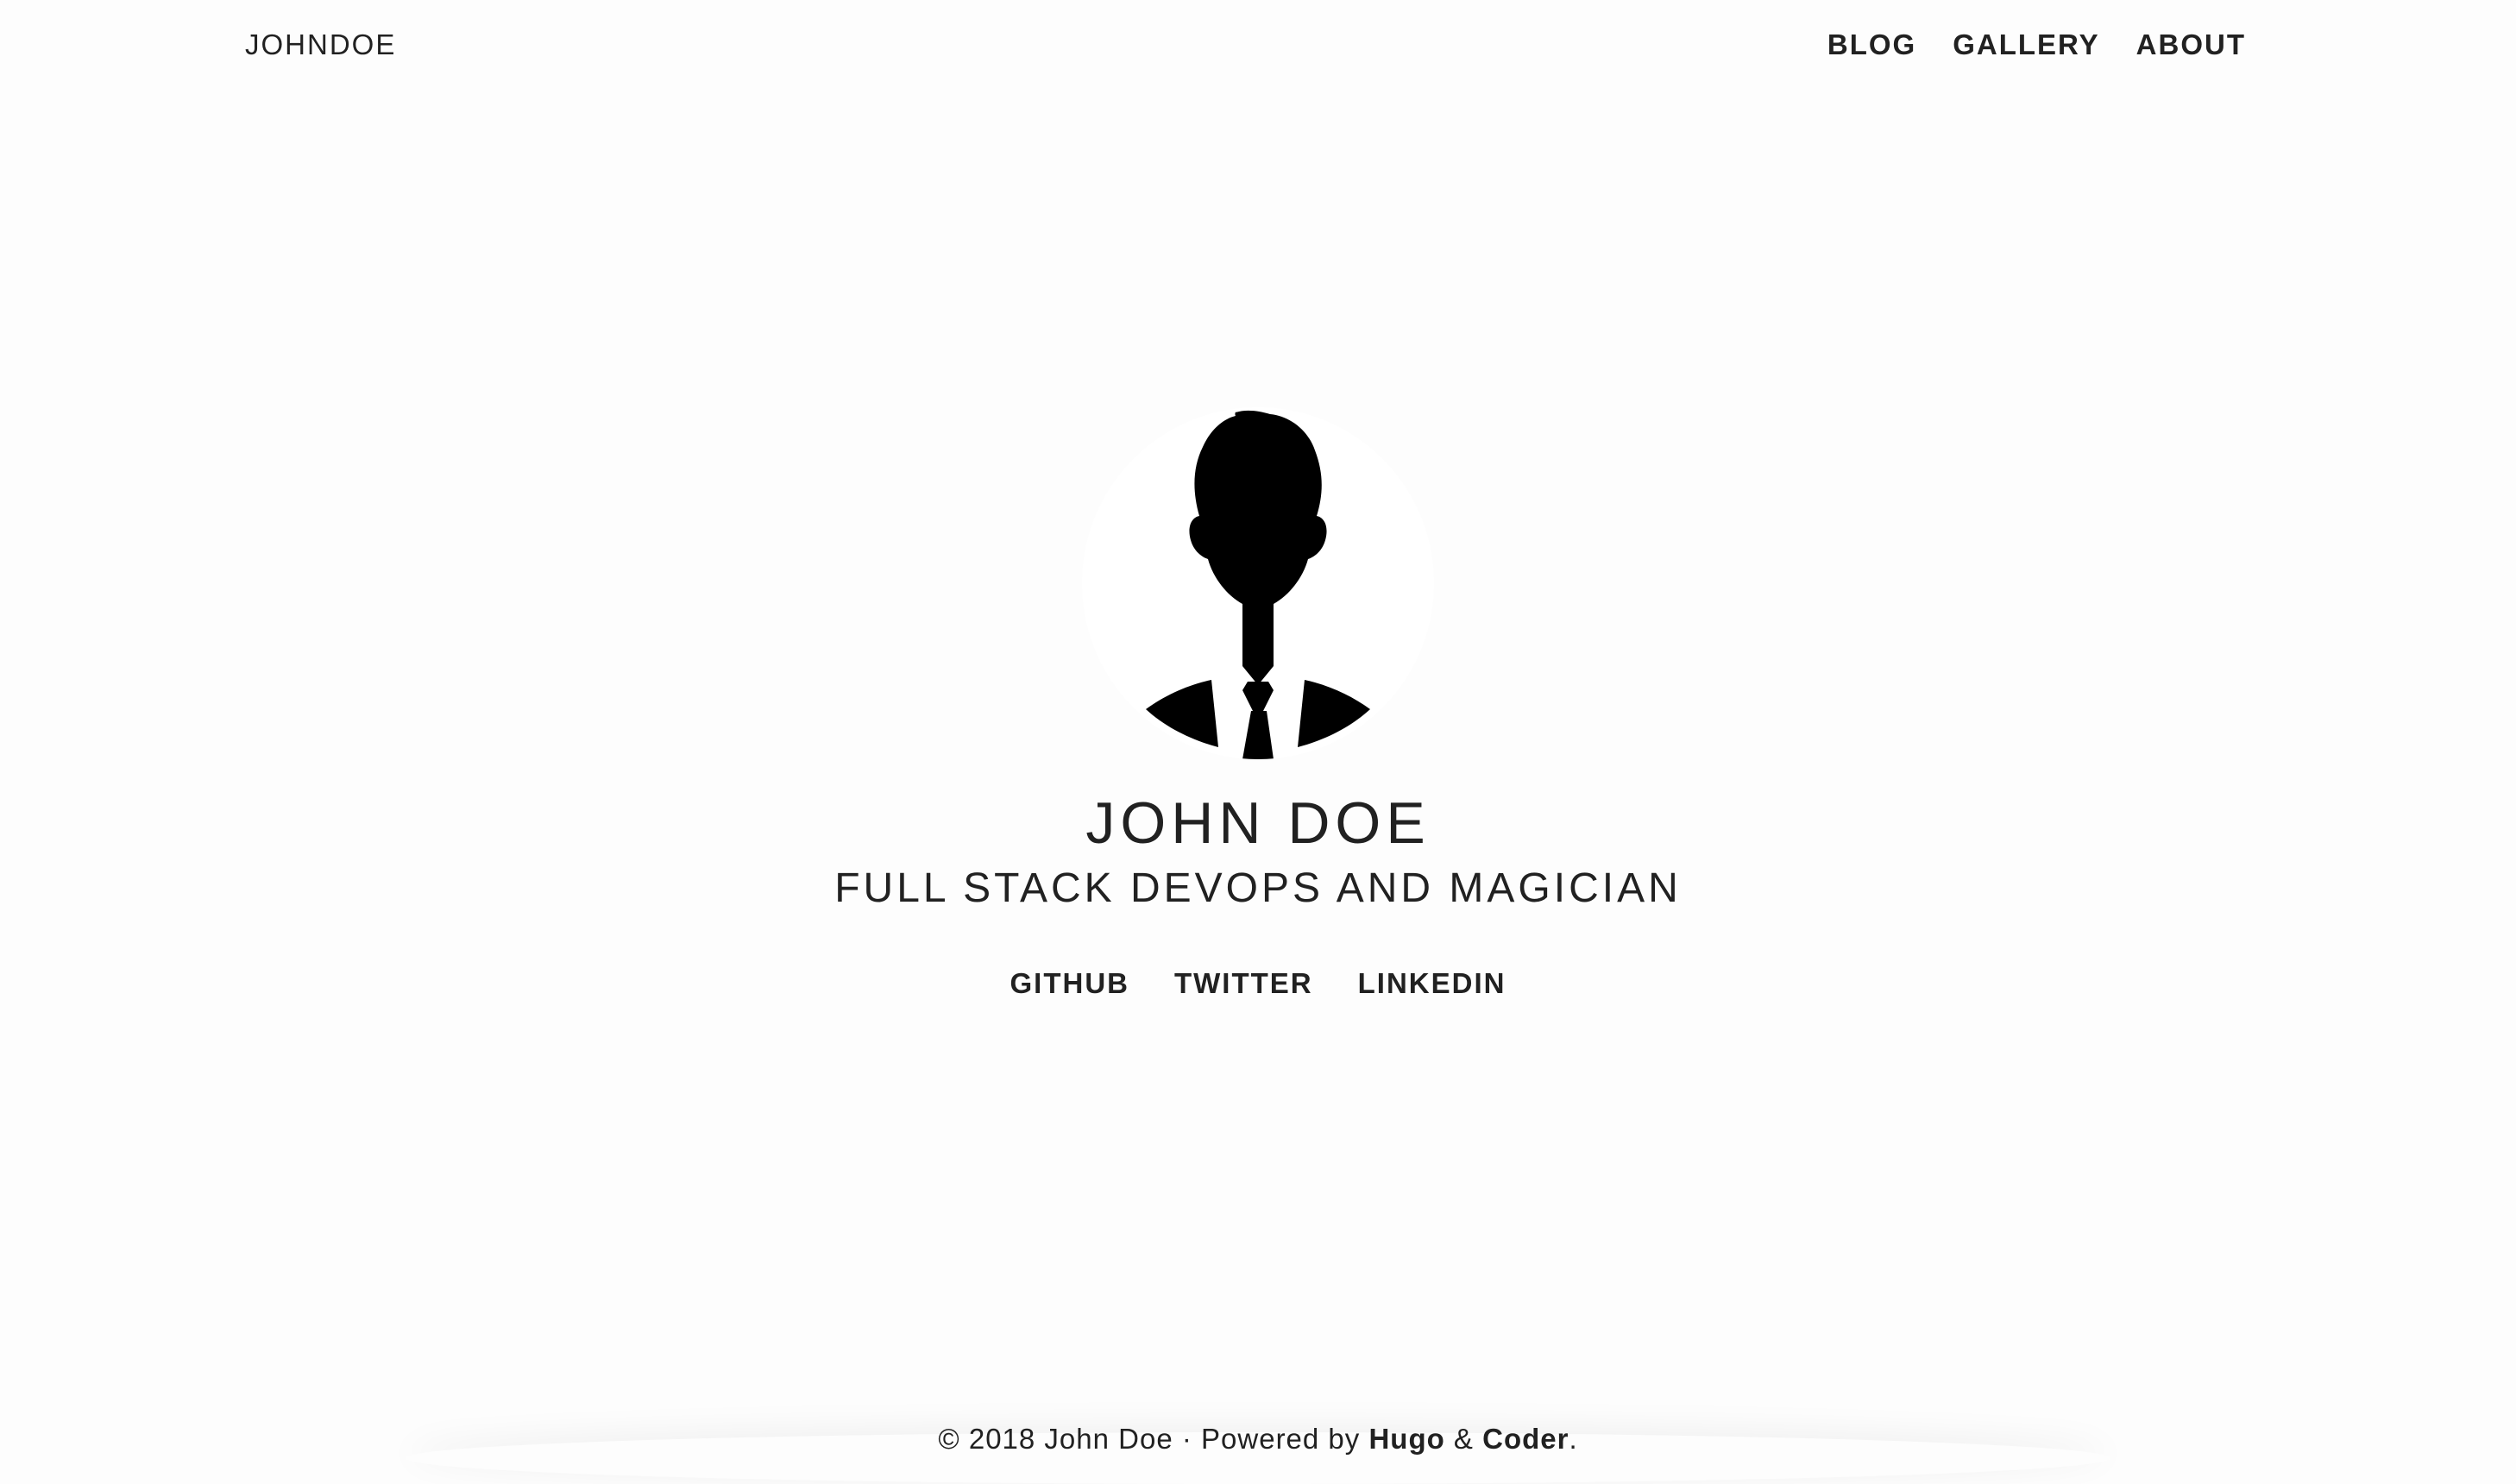  I want to click on avatar, so click(1258, 583).